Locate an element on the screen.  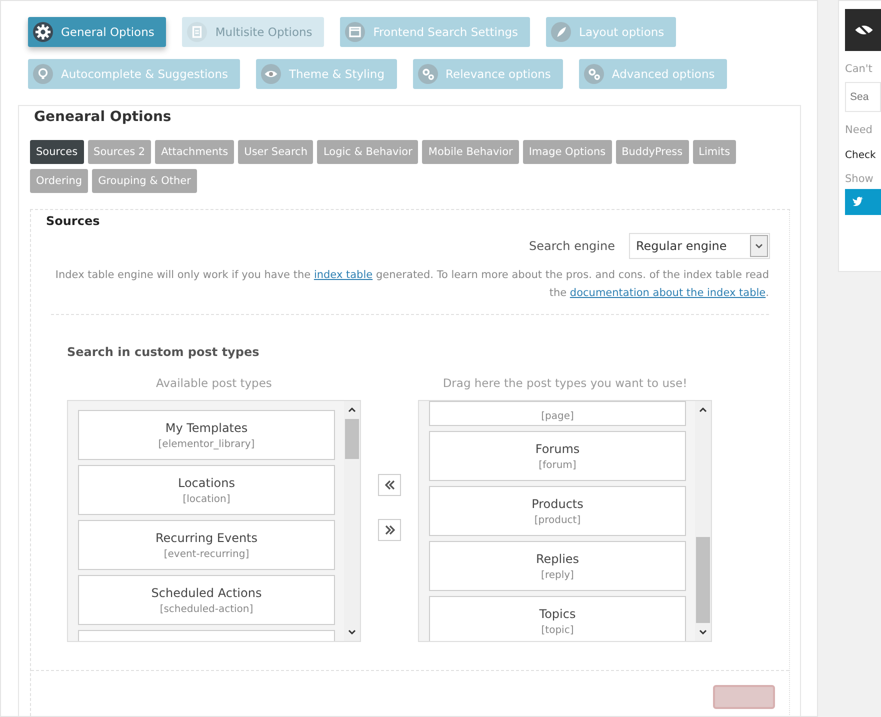
help-text: Index table engine will only work if you have the index table generated. To learn more about the pros. and cons. of the index table read the documentation about the index table. is located at coordinates (410, 290).